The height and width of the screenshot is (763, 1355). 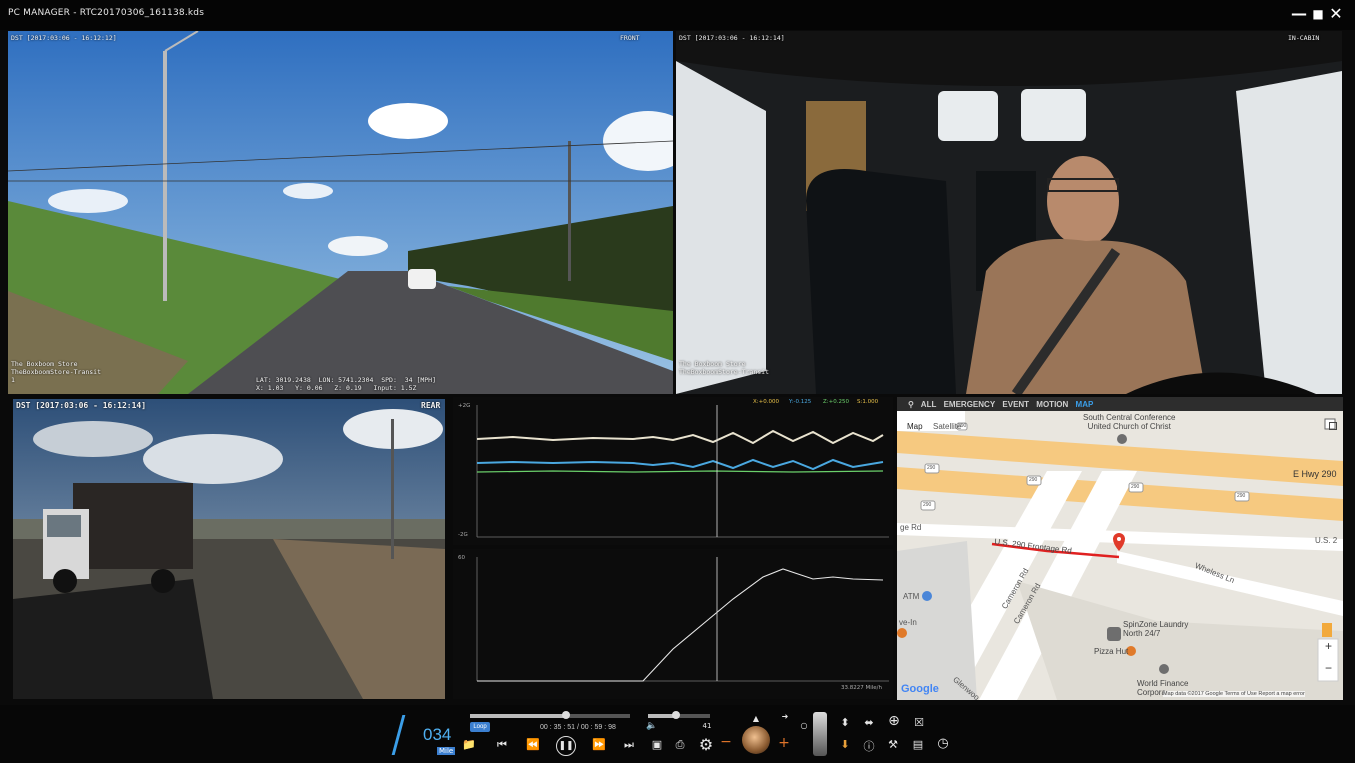 What do you see at coordinates (785, 716) in the screenshot?
I see `arrow-icon: ➜` at bounding box center [785, 716].